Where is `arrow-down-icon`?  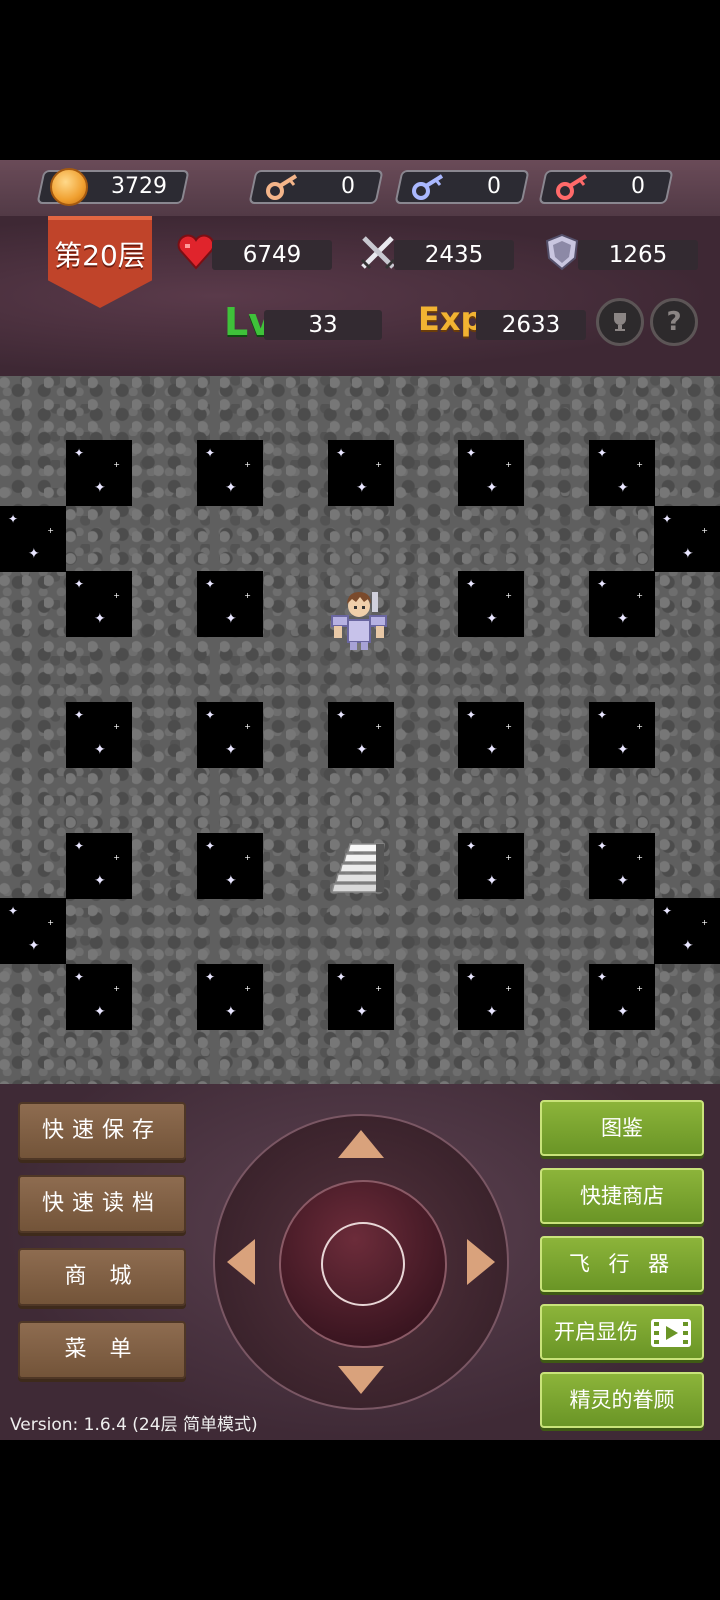 arrow-down-icon is located at coordinates (361, 1380).